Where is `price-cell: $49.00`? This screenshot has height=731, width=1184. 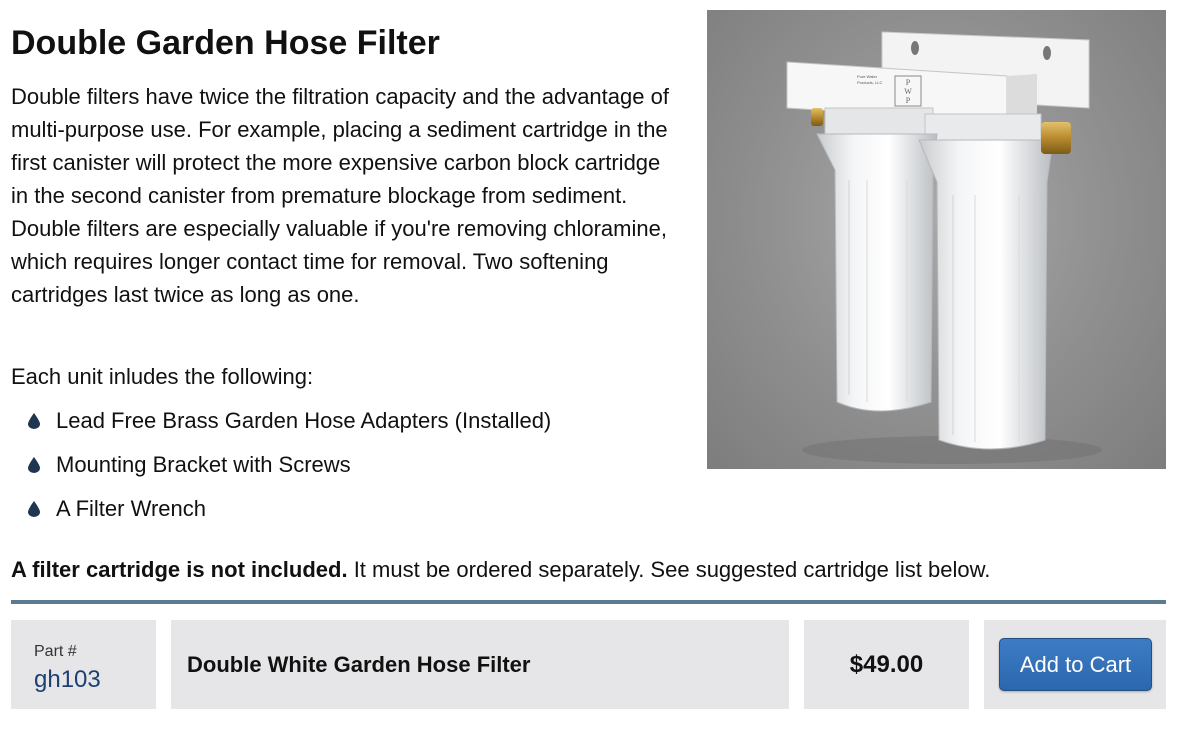
price-cell: $49.00 is located at coordinates (886, 664).